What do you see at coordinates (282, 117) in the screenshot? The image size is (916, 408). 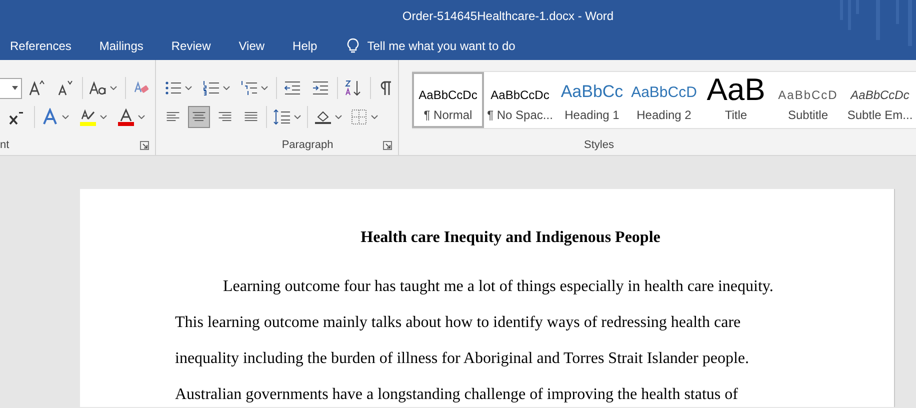 I see `line-spacing-icon` at bounding box center [282, 117].